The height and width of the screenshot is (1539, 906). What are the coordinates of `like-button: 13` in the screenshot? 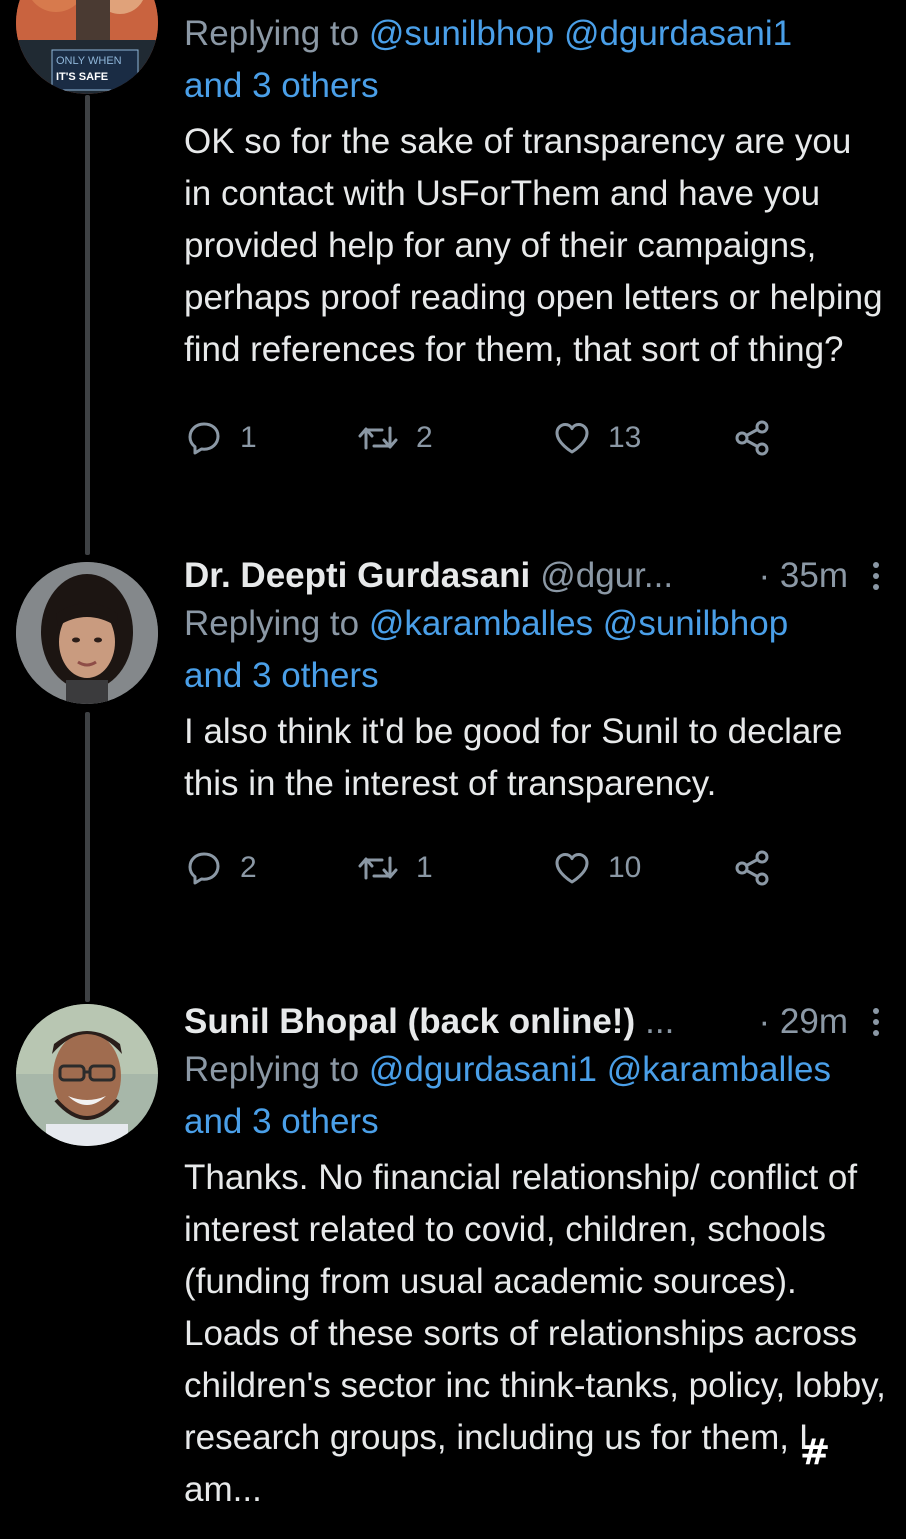 It's located at (642, 438).